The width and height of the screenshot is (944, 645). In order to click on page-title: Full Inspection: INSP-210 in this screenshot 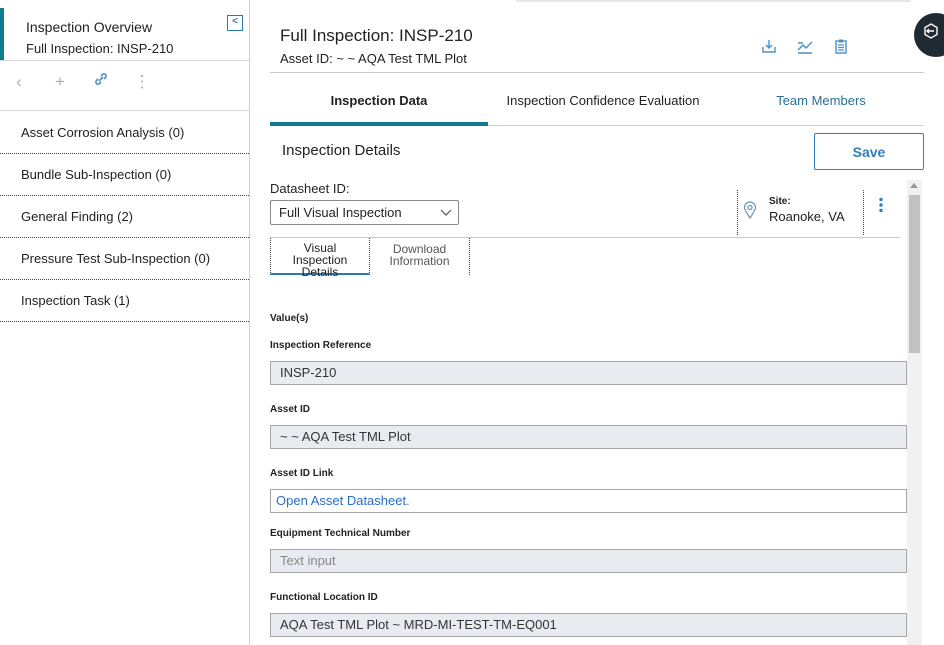, I will do `click(376, 35)`.